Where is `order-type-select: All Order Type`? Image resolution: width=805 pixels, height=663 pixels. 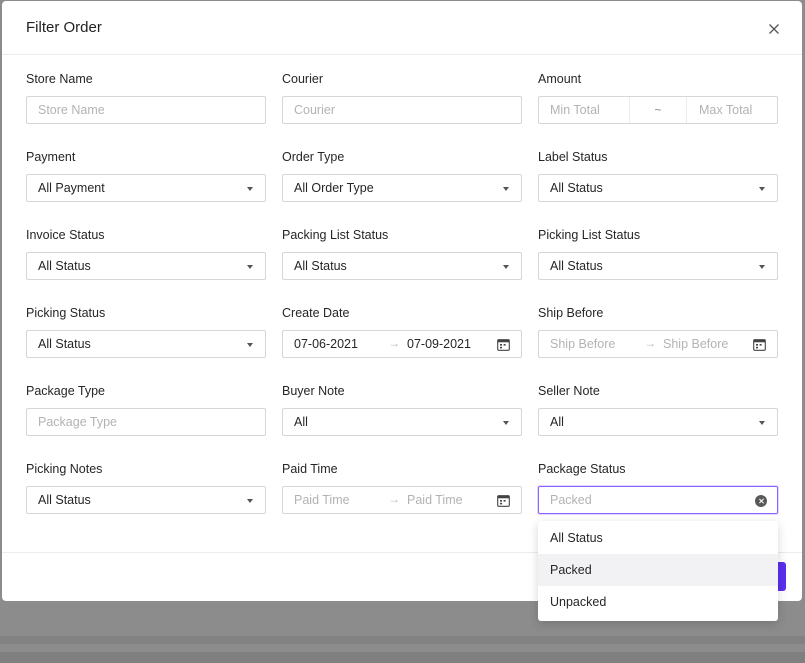
order-type-select: All Order Type is located at coordinates (402, 188).